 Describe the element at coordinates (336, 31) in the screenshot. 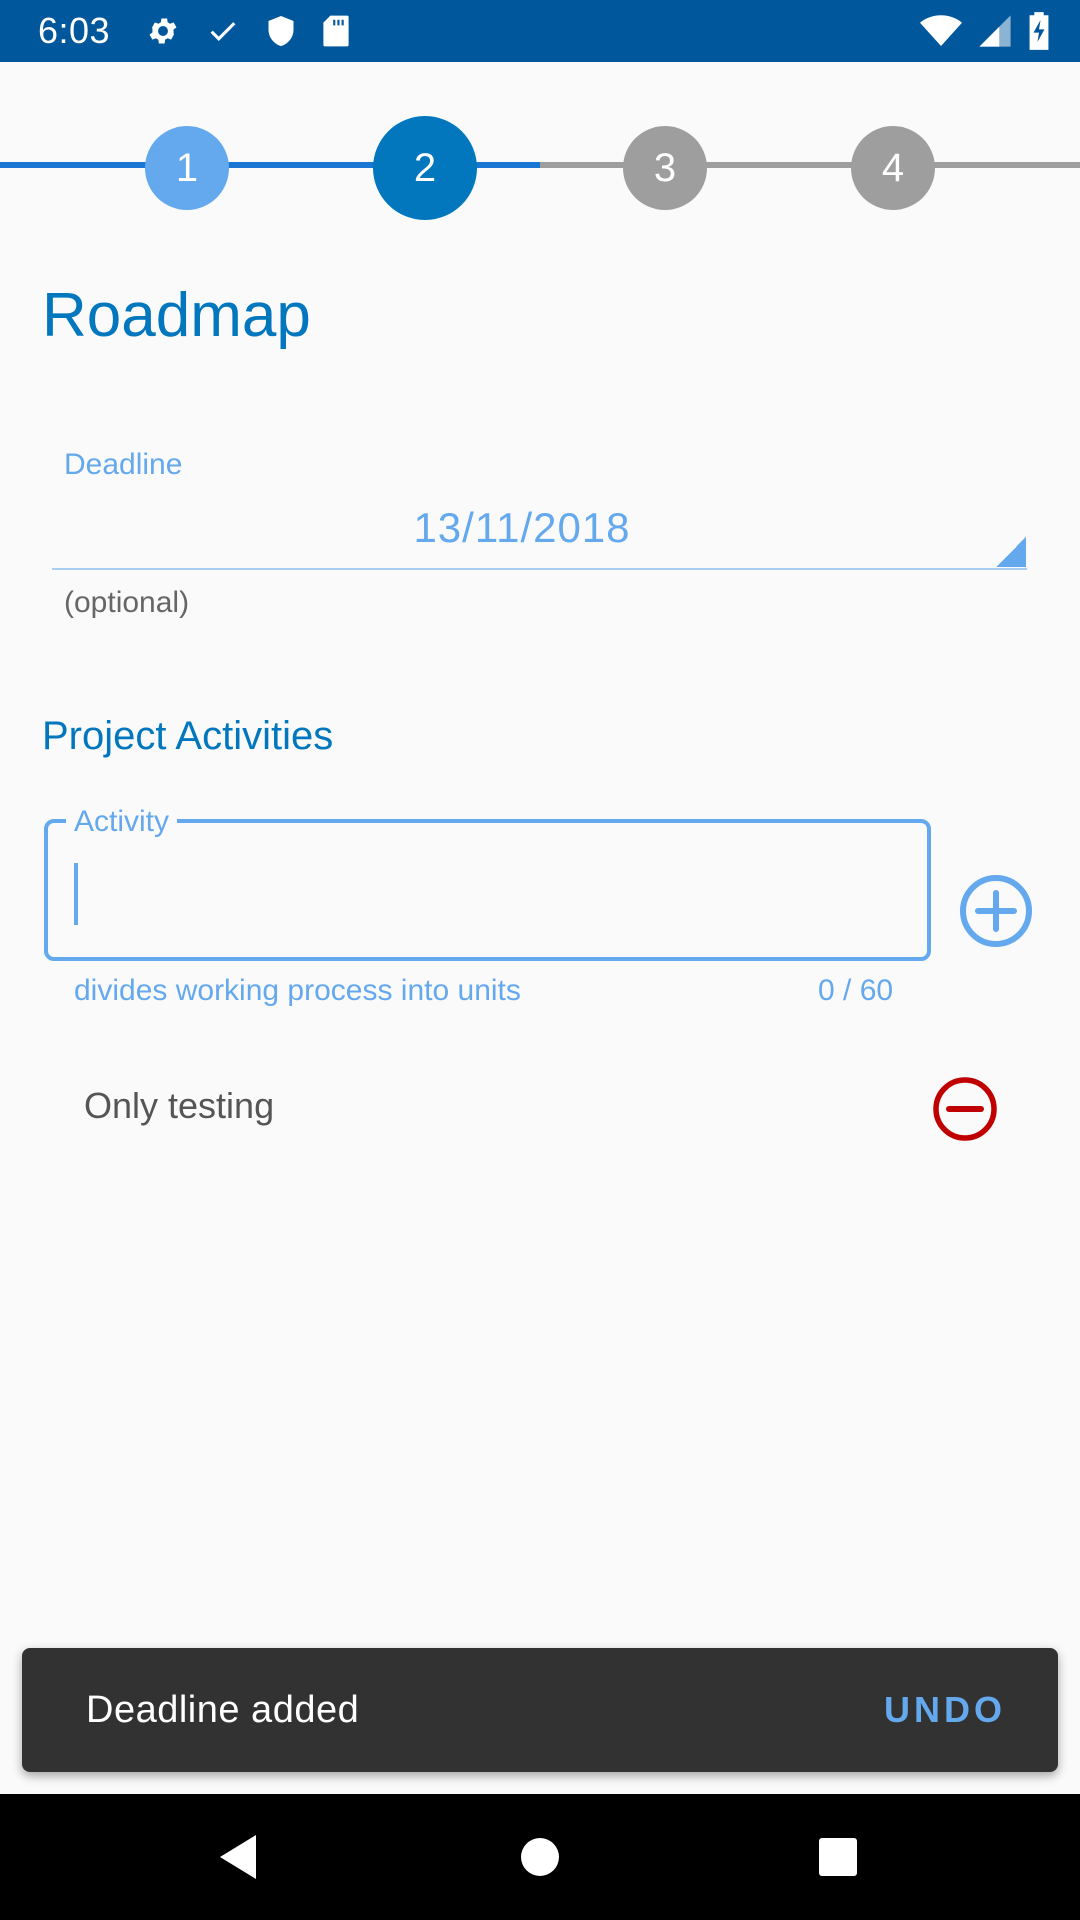

I see `sd-card-icon` at that location.